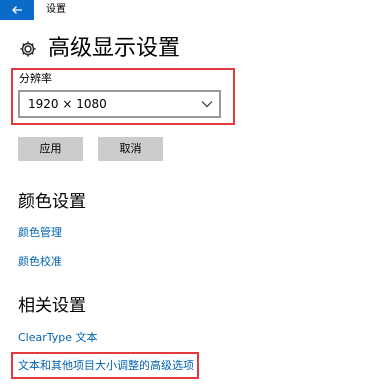 The image size is (384, 386). What do you see at coordinates (40, 262) in the screenshot?
I see `color-calibration-link: 颜色校准` at bounding box center [40, 262].